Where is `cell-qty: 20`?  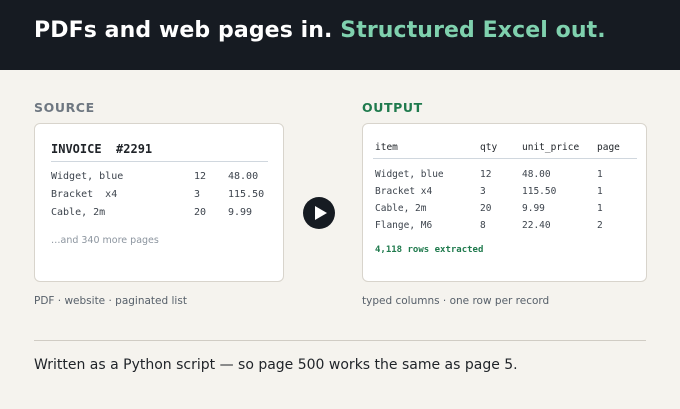 cell-qty: 20 is located at coordinates (486, 208).